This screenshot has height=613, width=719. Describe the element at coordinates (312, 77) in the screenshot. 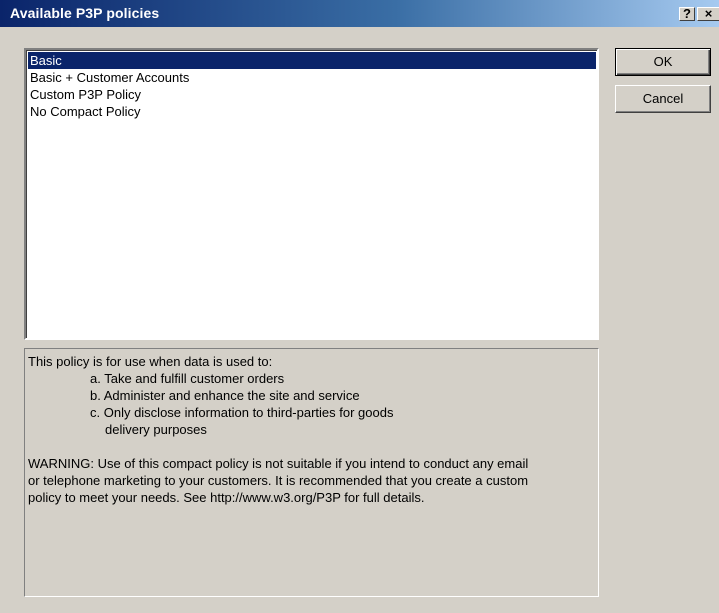

I see `list-item-basic-customer-accounts: Basic + Customer Accounts` at that location.